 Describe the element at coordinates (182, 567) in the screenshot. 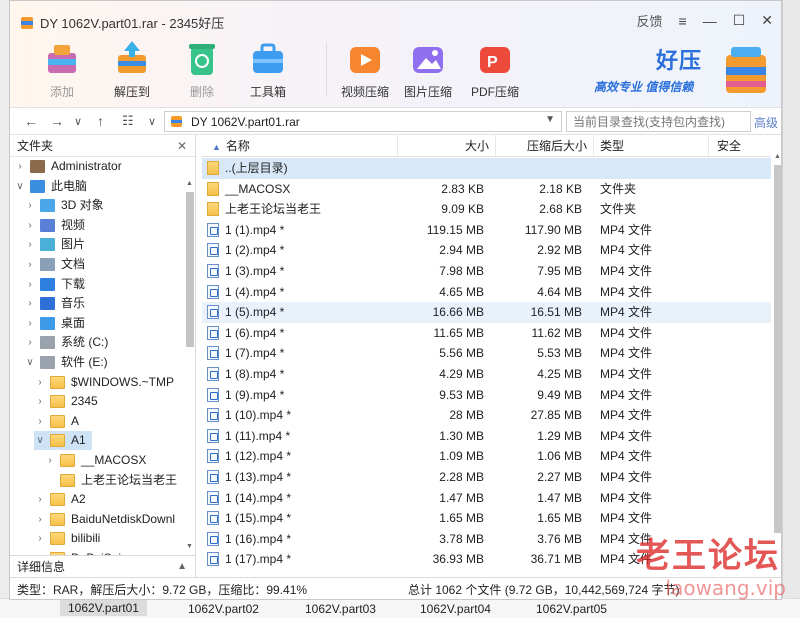

I see `chevron-up-icon: ▲` at that location.